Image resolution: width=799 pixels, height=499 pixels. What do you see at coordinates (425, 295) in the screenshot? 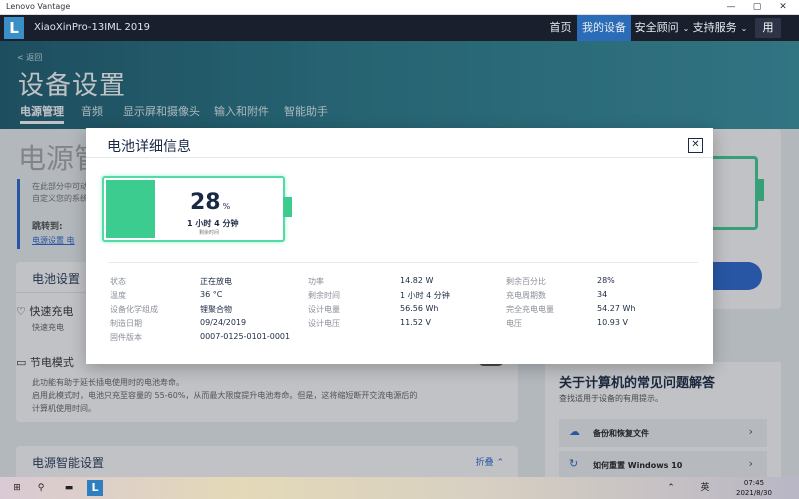
I see `detail-value: 1 小时 4 分钟` at bounding box center [425, 295].